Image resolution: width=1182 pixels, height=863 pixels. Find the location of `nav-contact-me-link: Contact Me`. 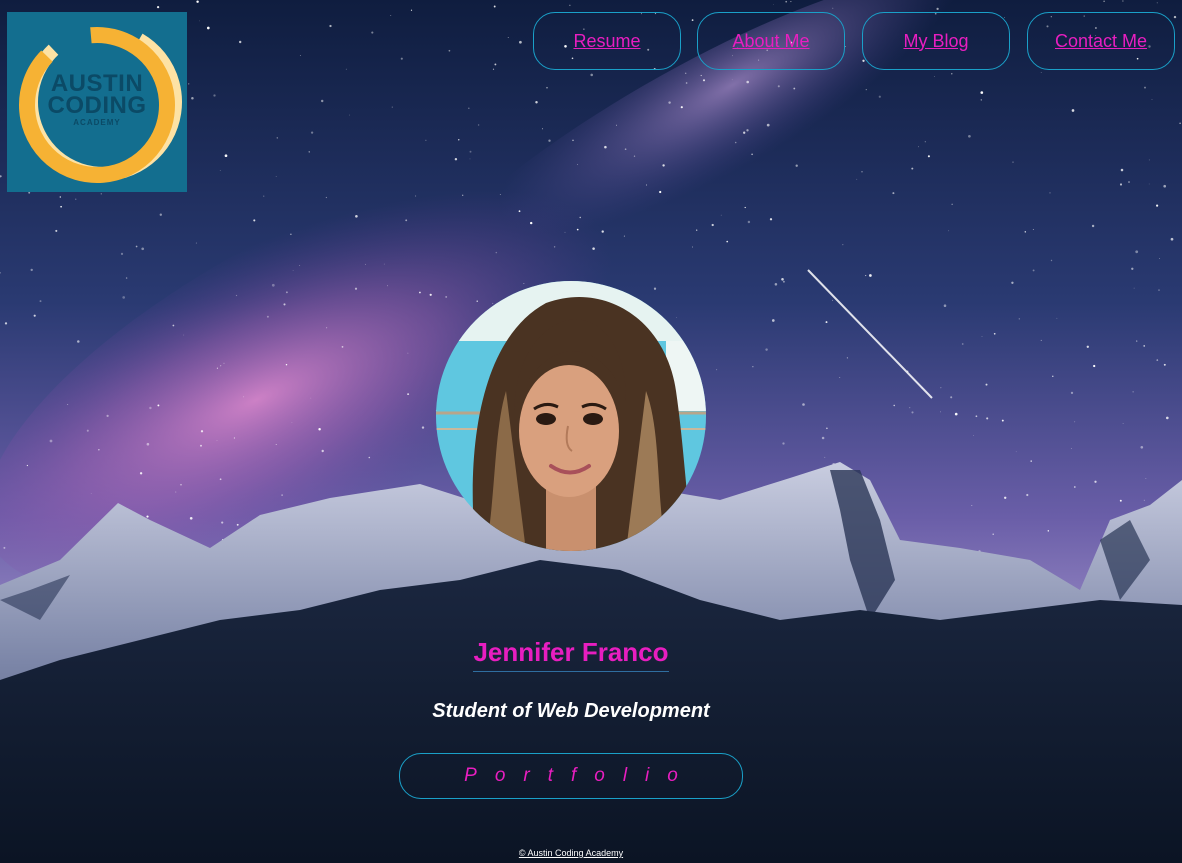

nav-contact-me-link: Contact Me is located at coordinates (1101, 41).